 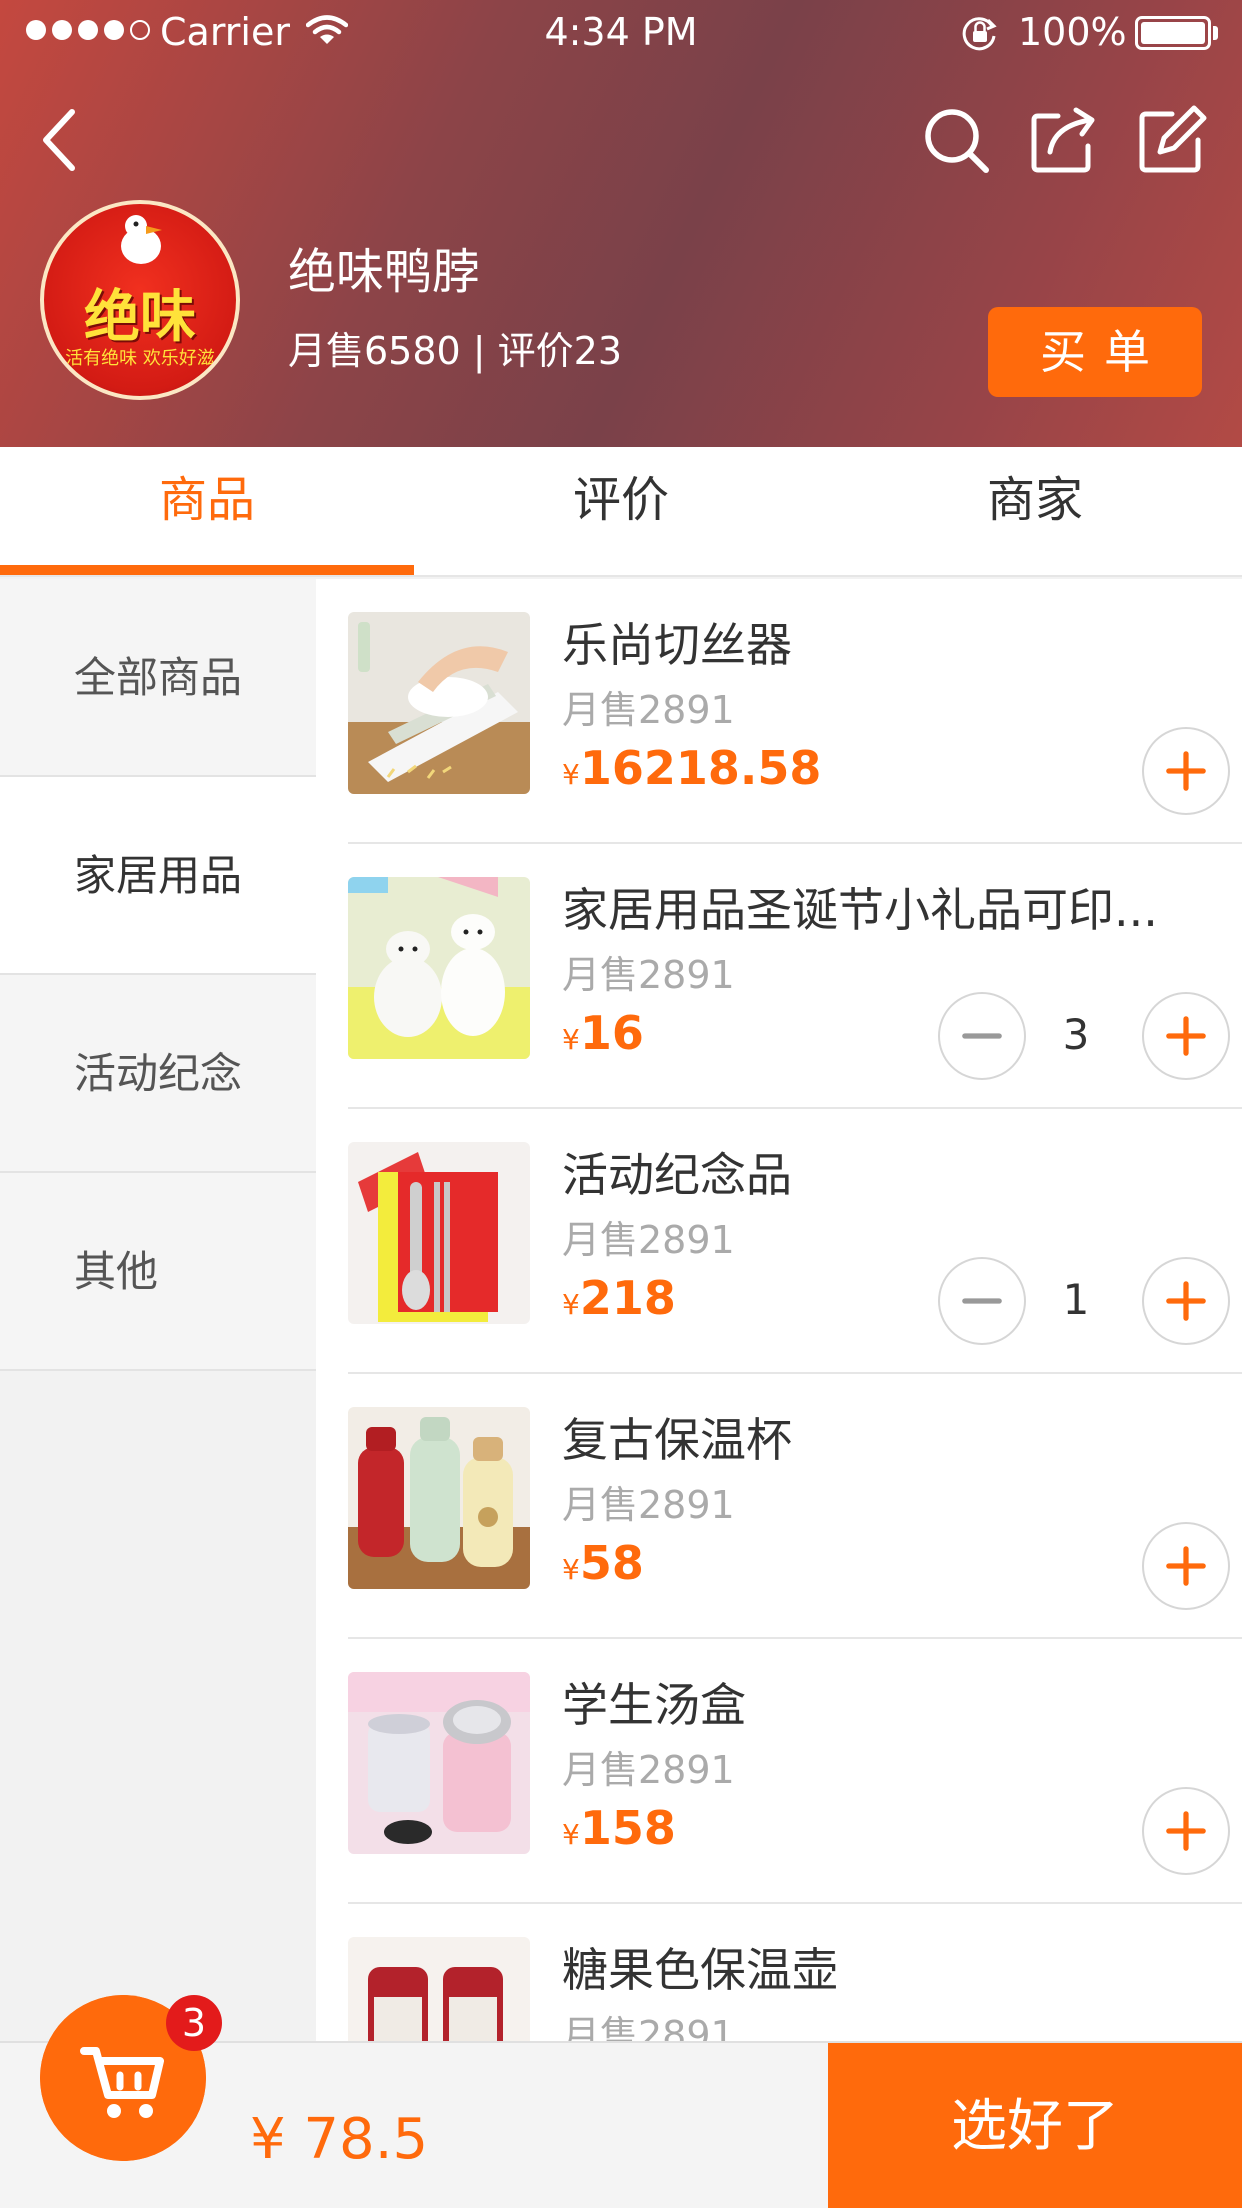 What do you see at coordinates (603, 1563) in the screenshot?
I see `product-price: ¥58` at bounding box center [603, 1563].